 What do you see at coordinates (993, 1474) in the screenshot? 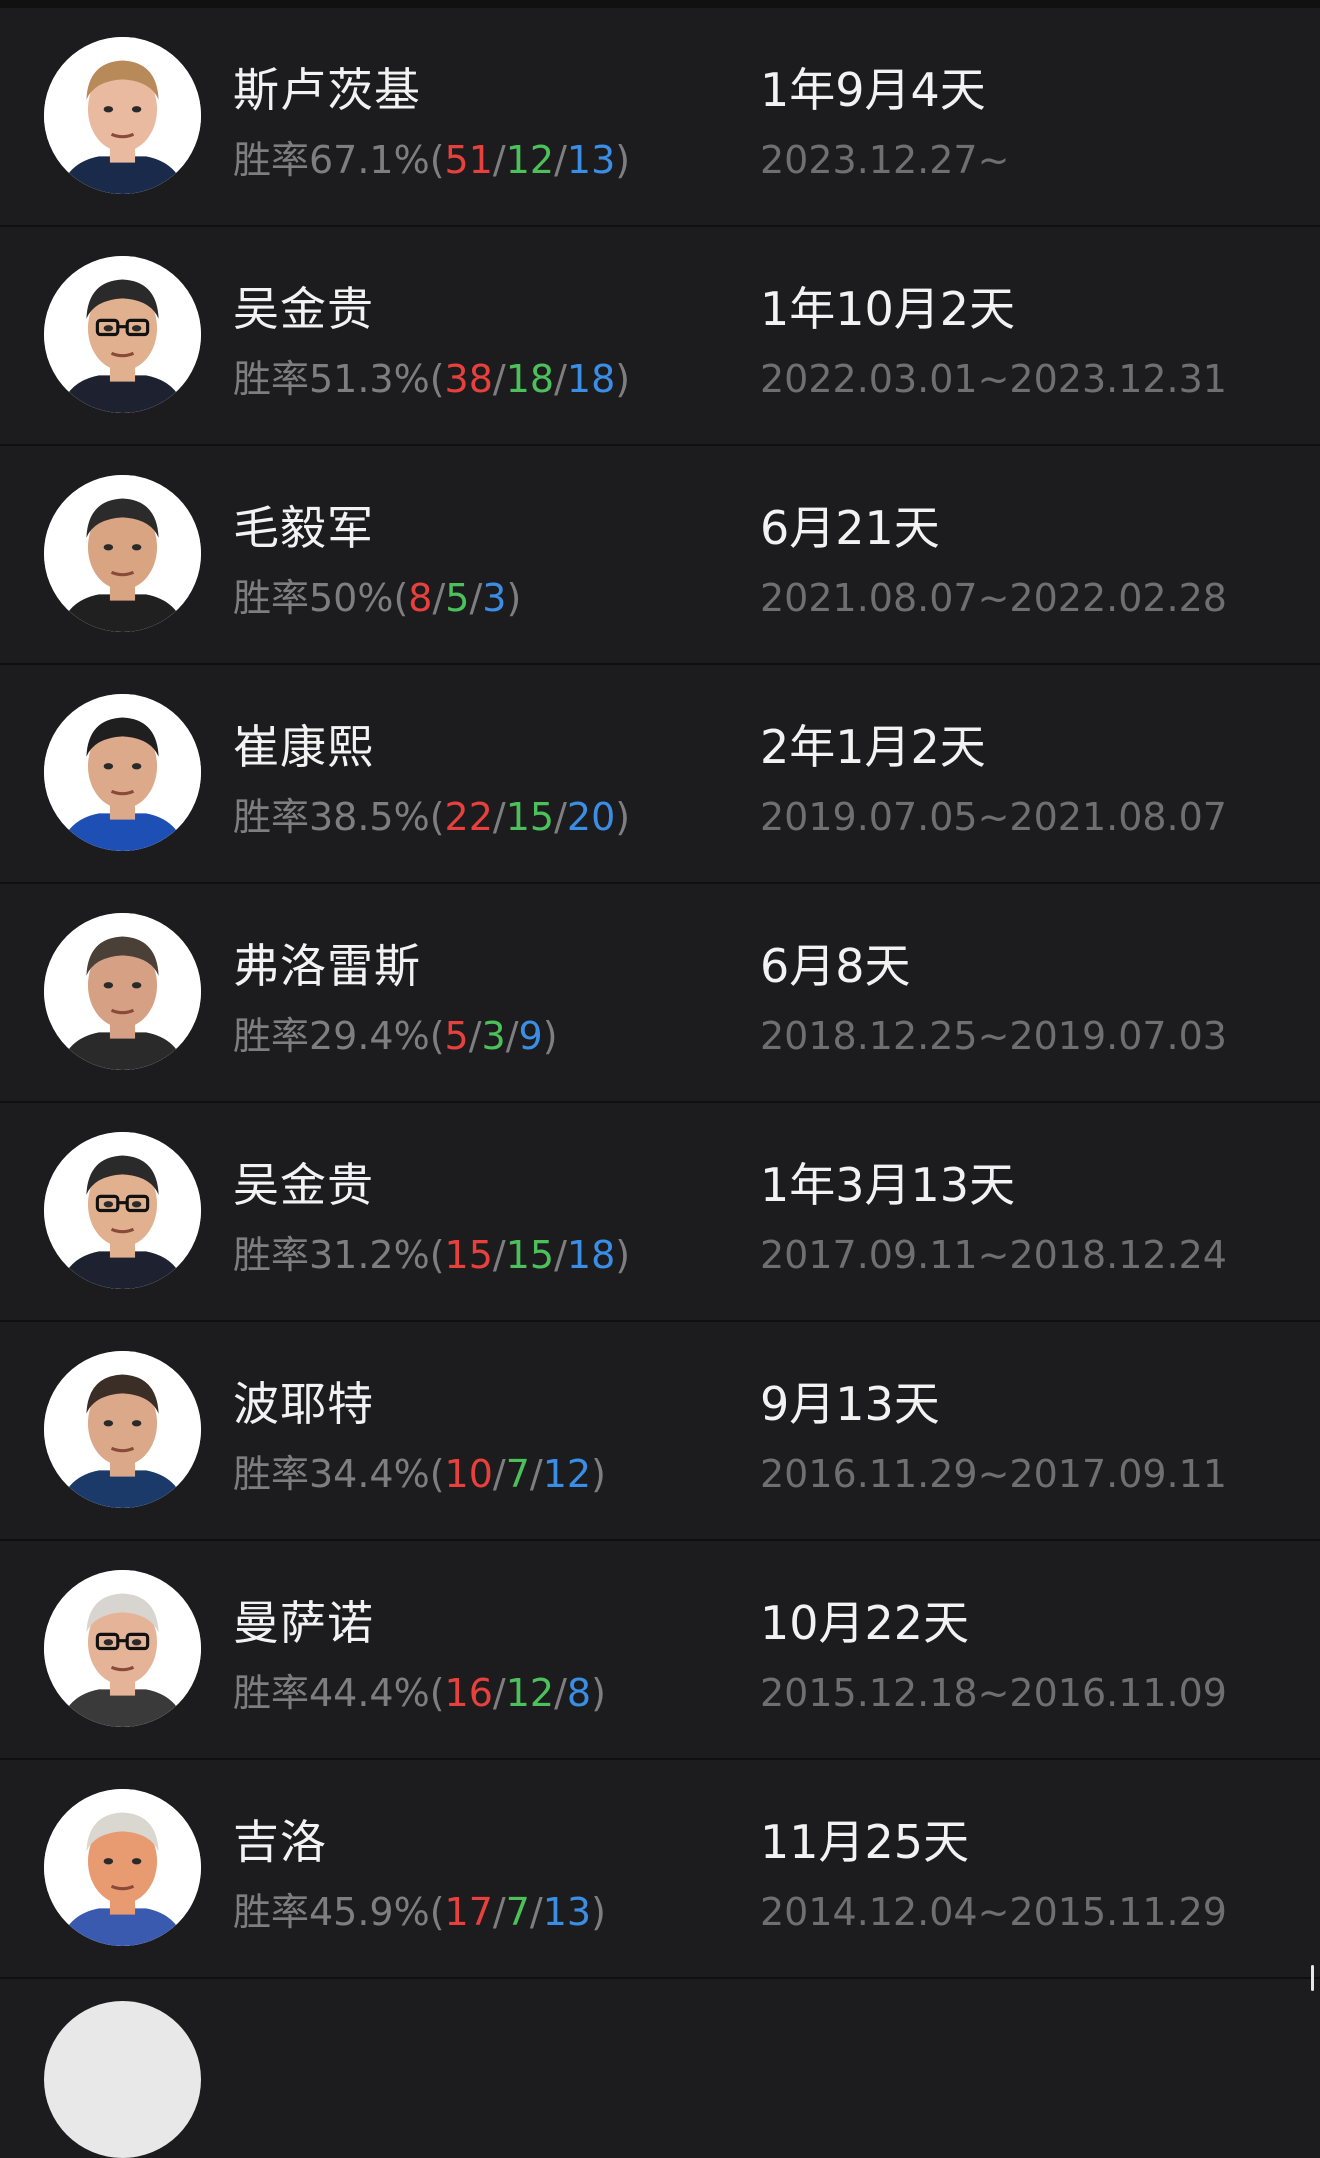
I see `tenure-period: 2016.11.29~2017.09.11` at bounding box center [993, 1474].